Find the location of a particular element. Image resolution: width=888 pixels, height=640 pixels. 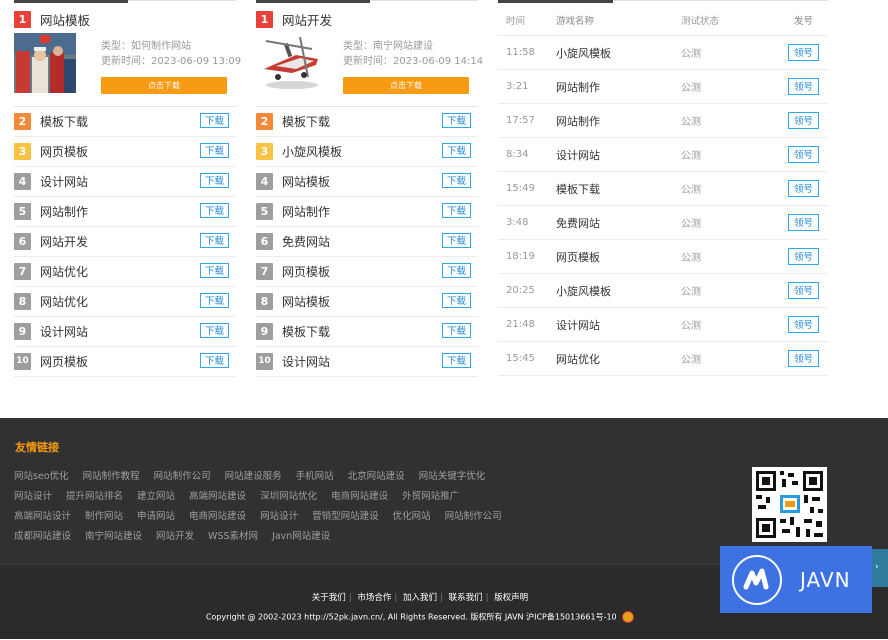

list-item: 3 网页模板 下载 is located at coordinates (125, 152).